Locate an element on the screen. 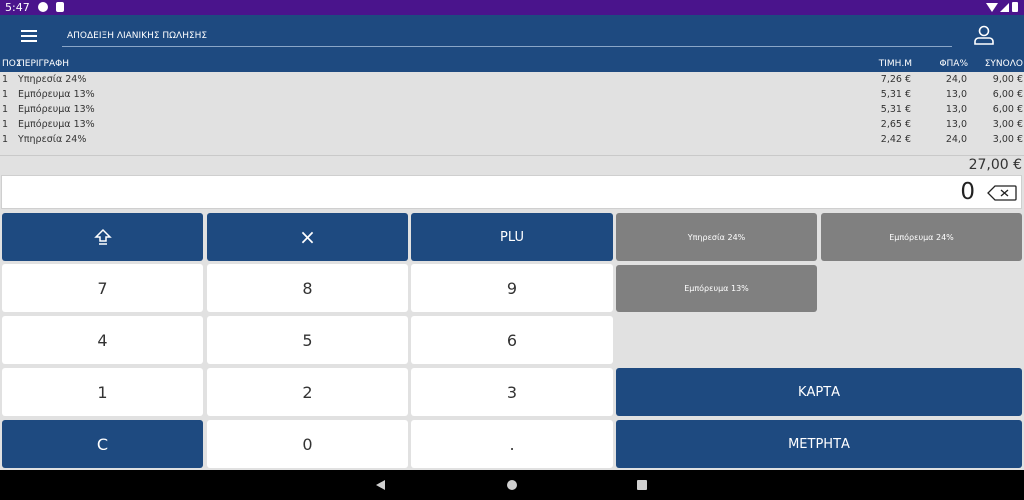 Image resolution: width=1024 pixels, height=500 pixels. recent-apps-icon is located at coordinates (642, 485).